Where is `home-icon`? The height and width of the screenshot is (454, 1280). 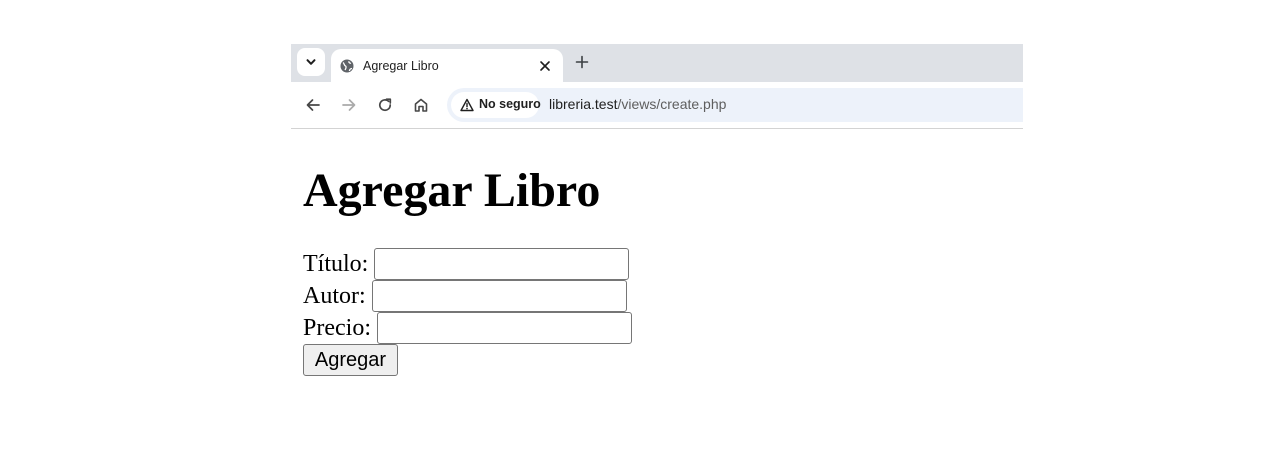 home-icon is located at coordinates (421, 105).